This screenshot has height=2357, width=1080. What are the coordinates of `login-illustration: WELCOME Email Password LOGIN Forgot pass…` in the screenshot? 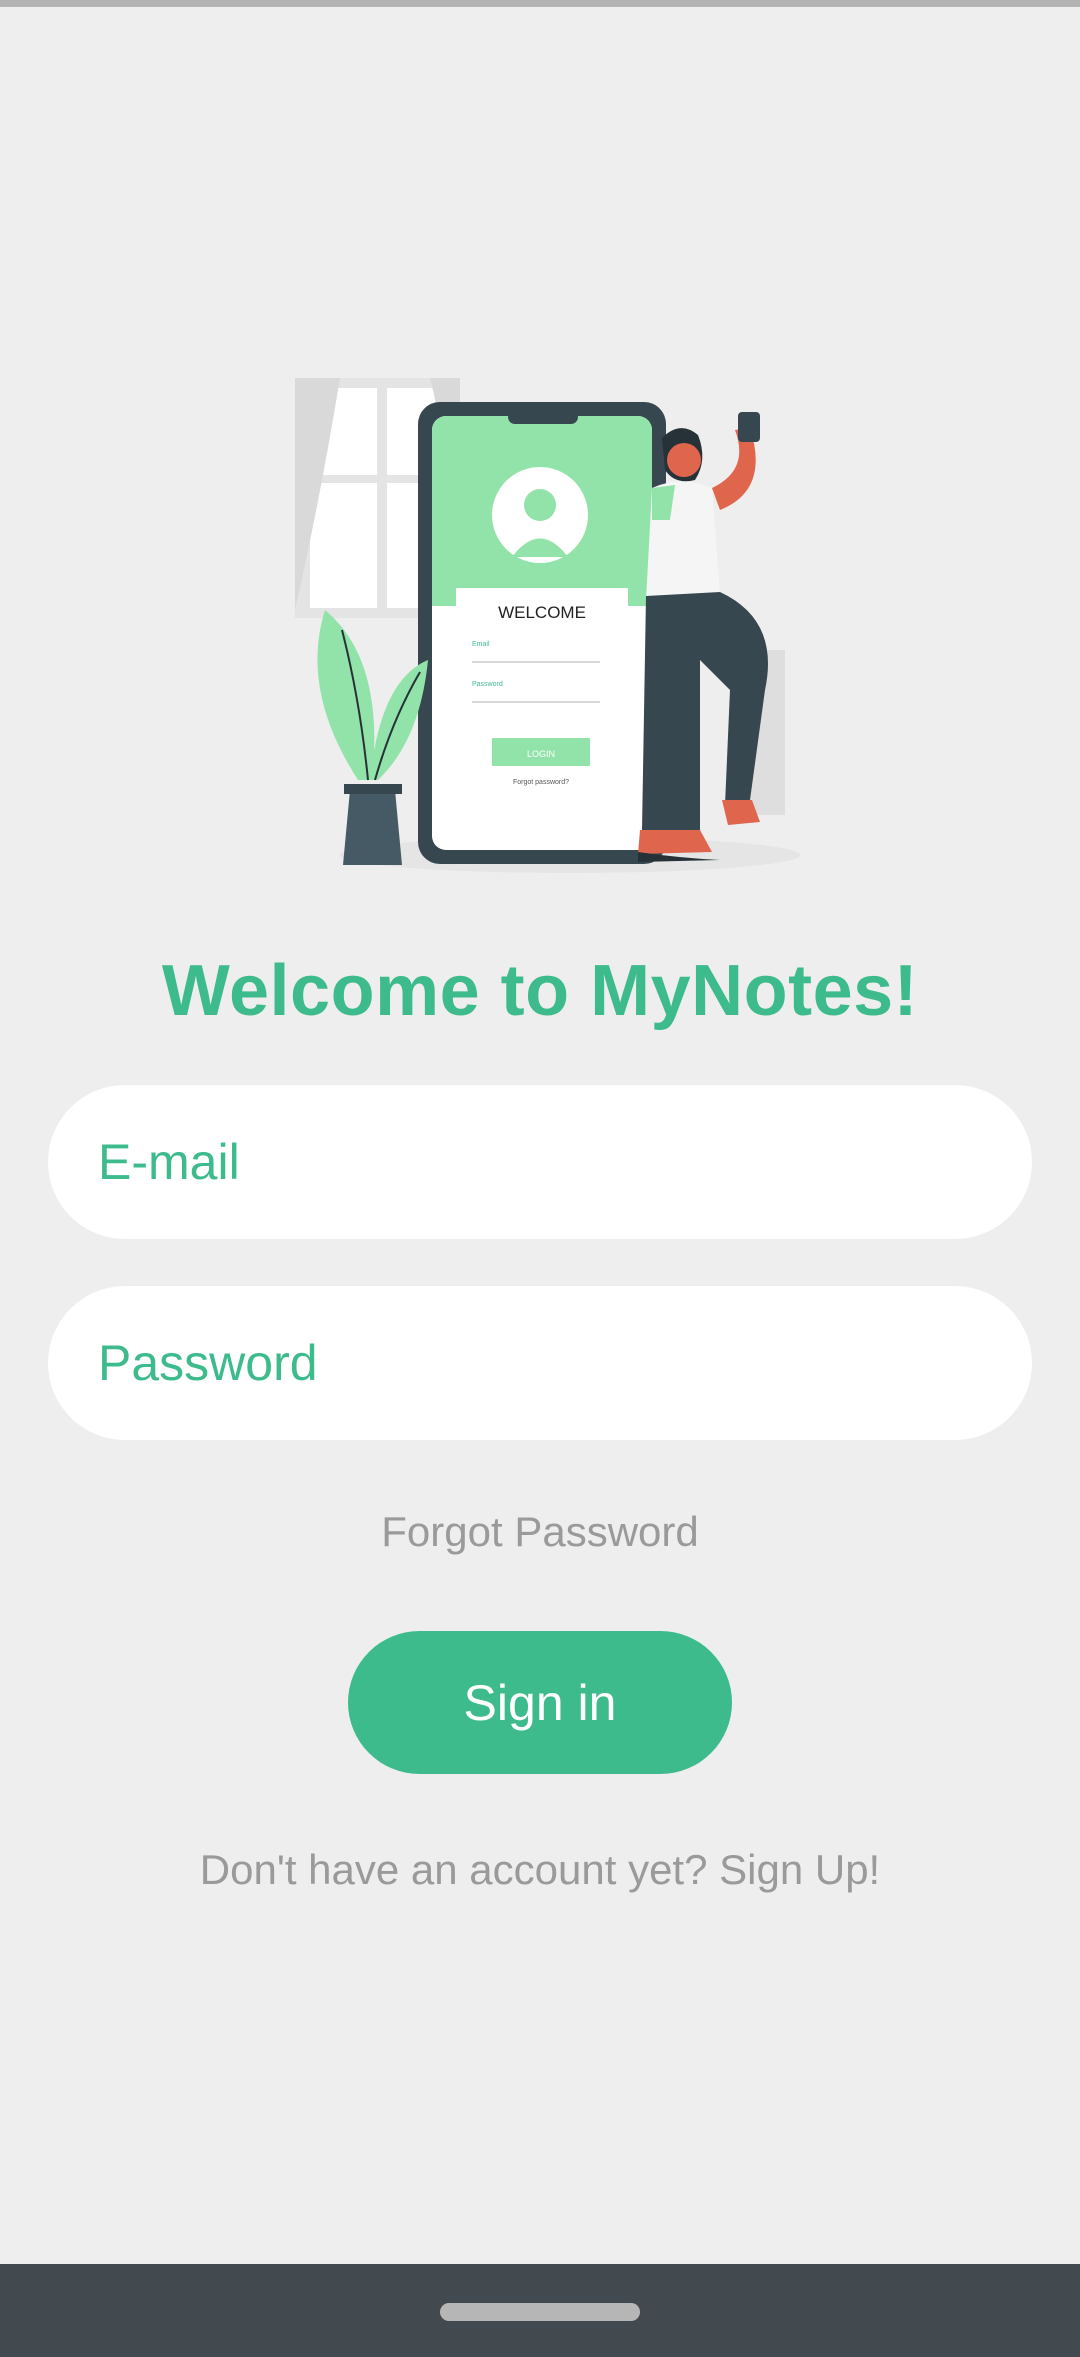 It's located at (547, 625).